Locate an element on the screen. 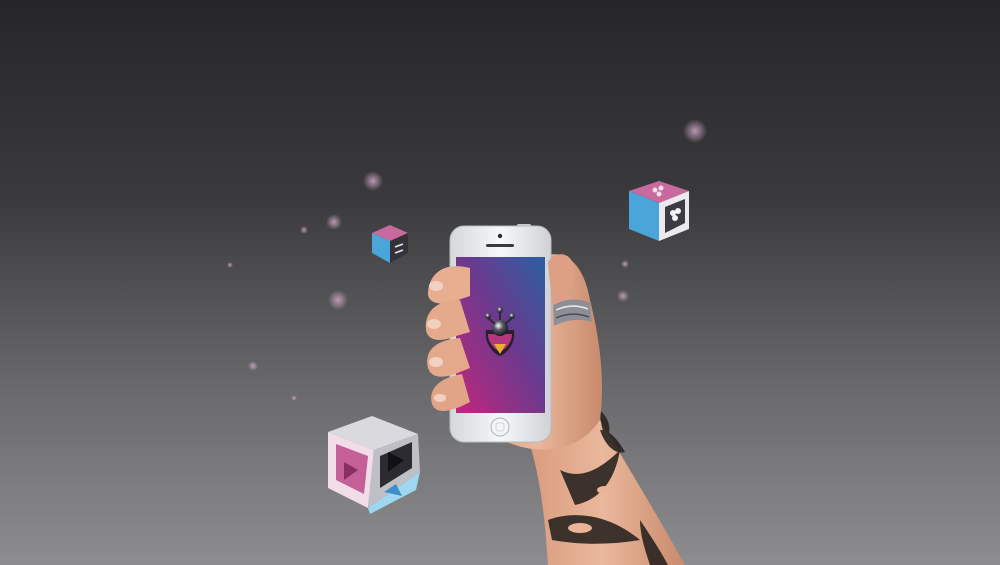 This screenshot has height=565, width=1000. cube-large is located at coordinates (374, 465).